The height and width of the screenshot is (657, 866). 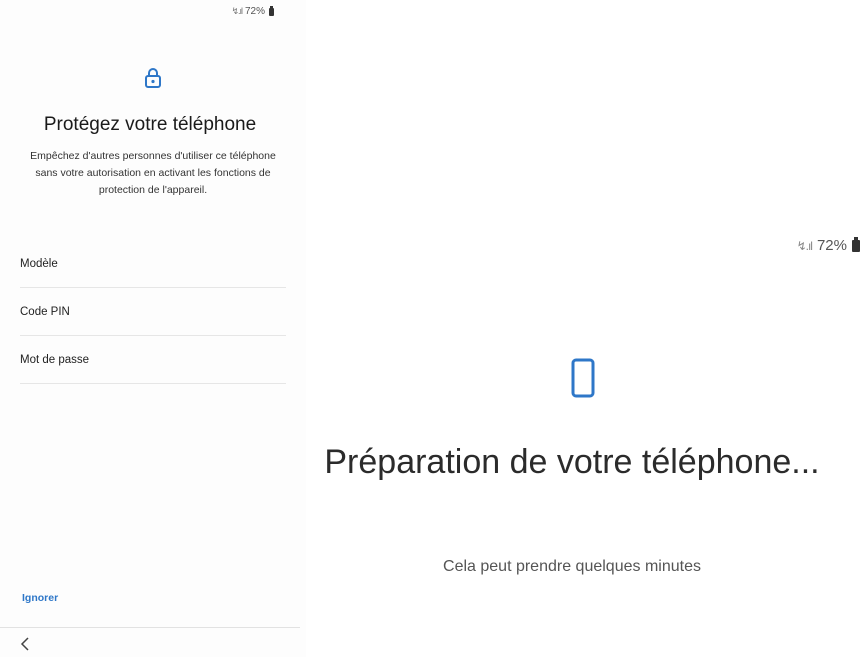 I want to click on option-password: Mot de passe, so click(x=153, y=360).